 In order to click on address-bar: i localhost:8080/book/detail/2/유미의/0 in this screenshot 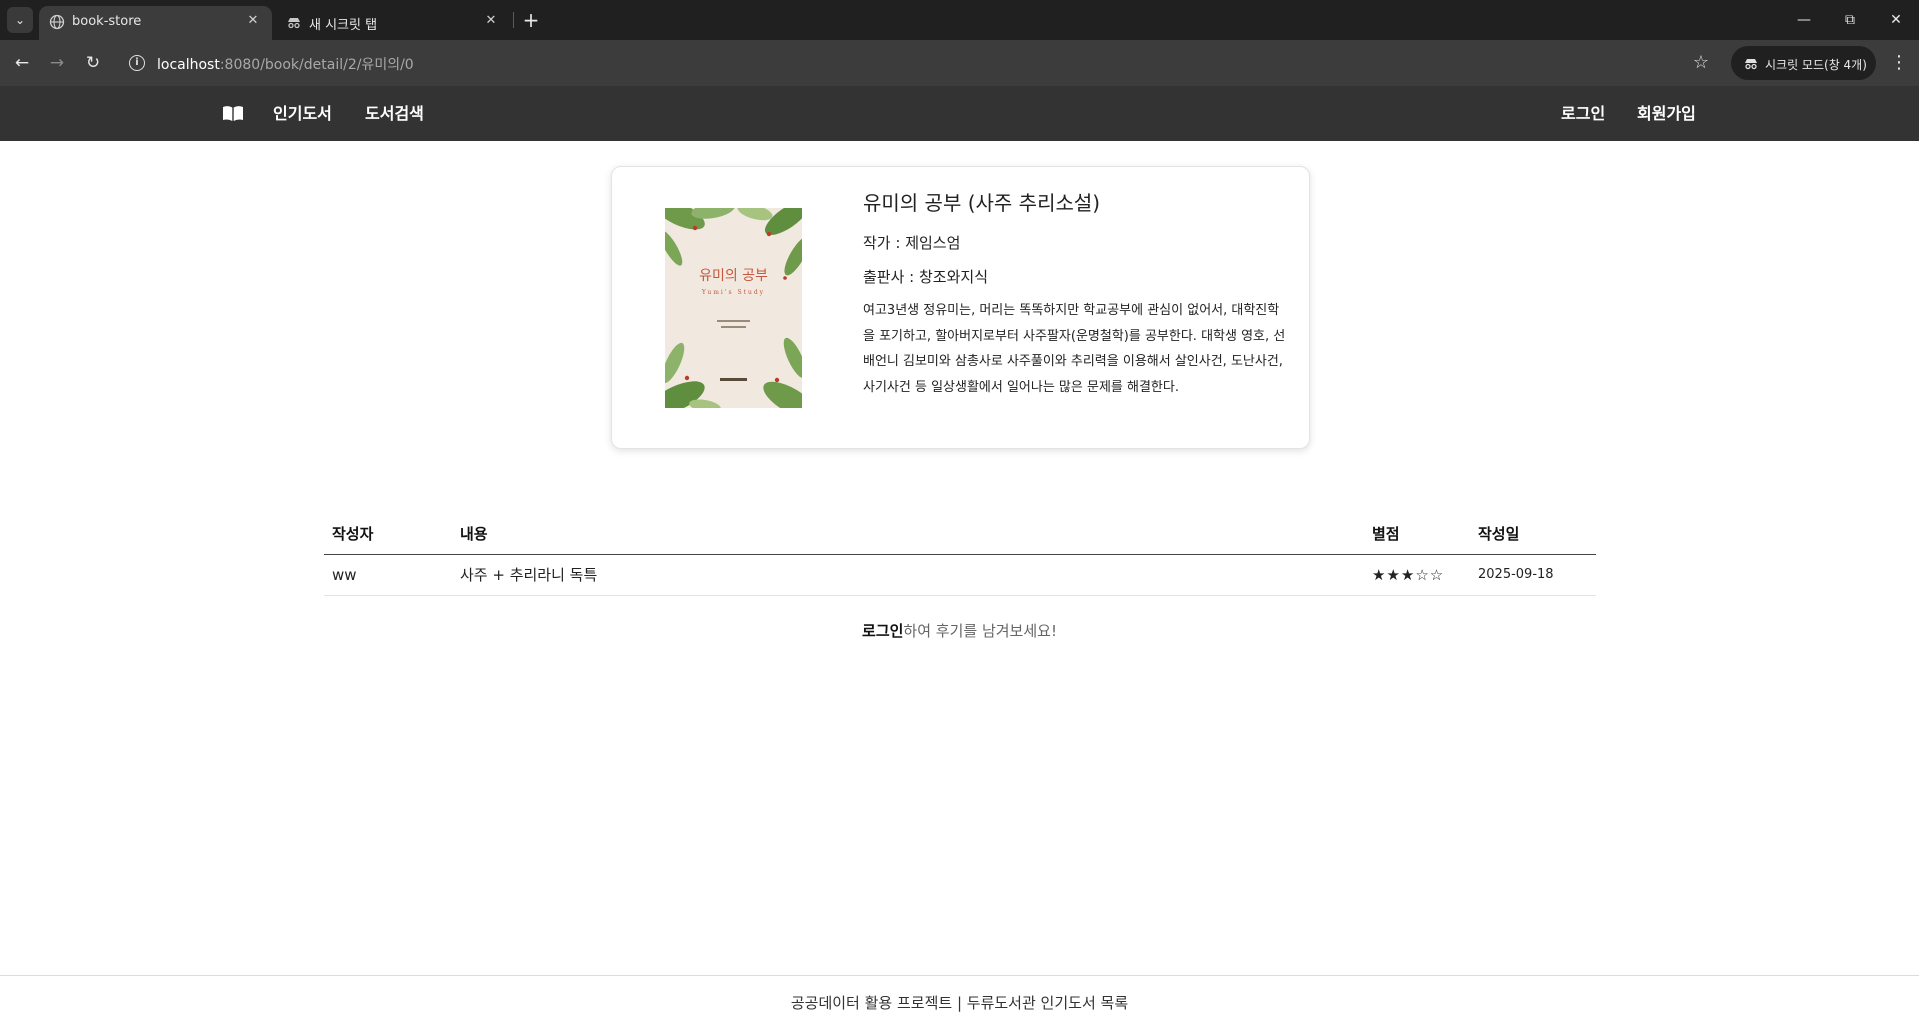, I will do `click(911, 63)`.